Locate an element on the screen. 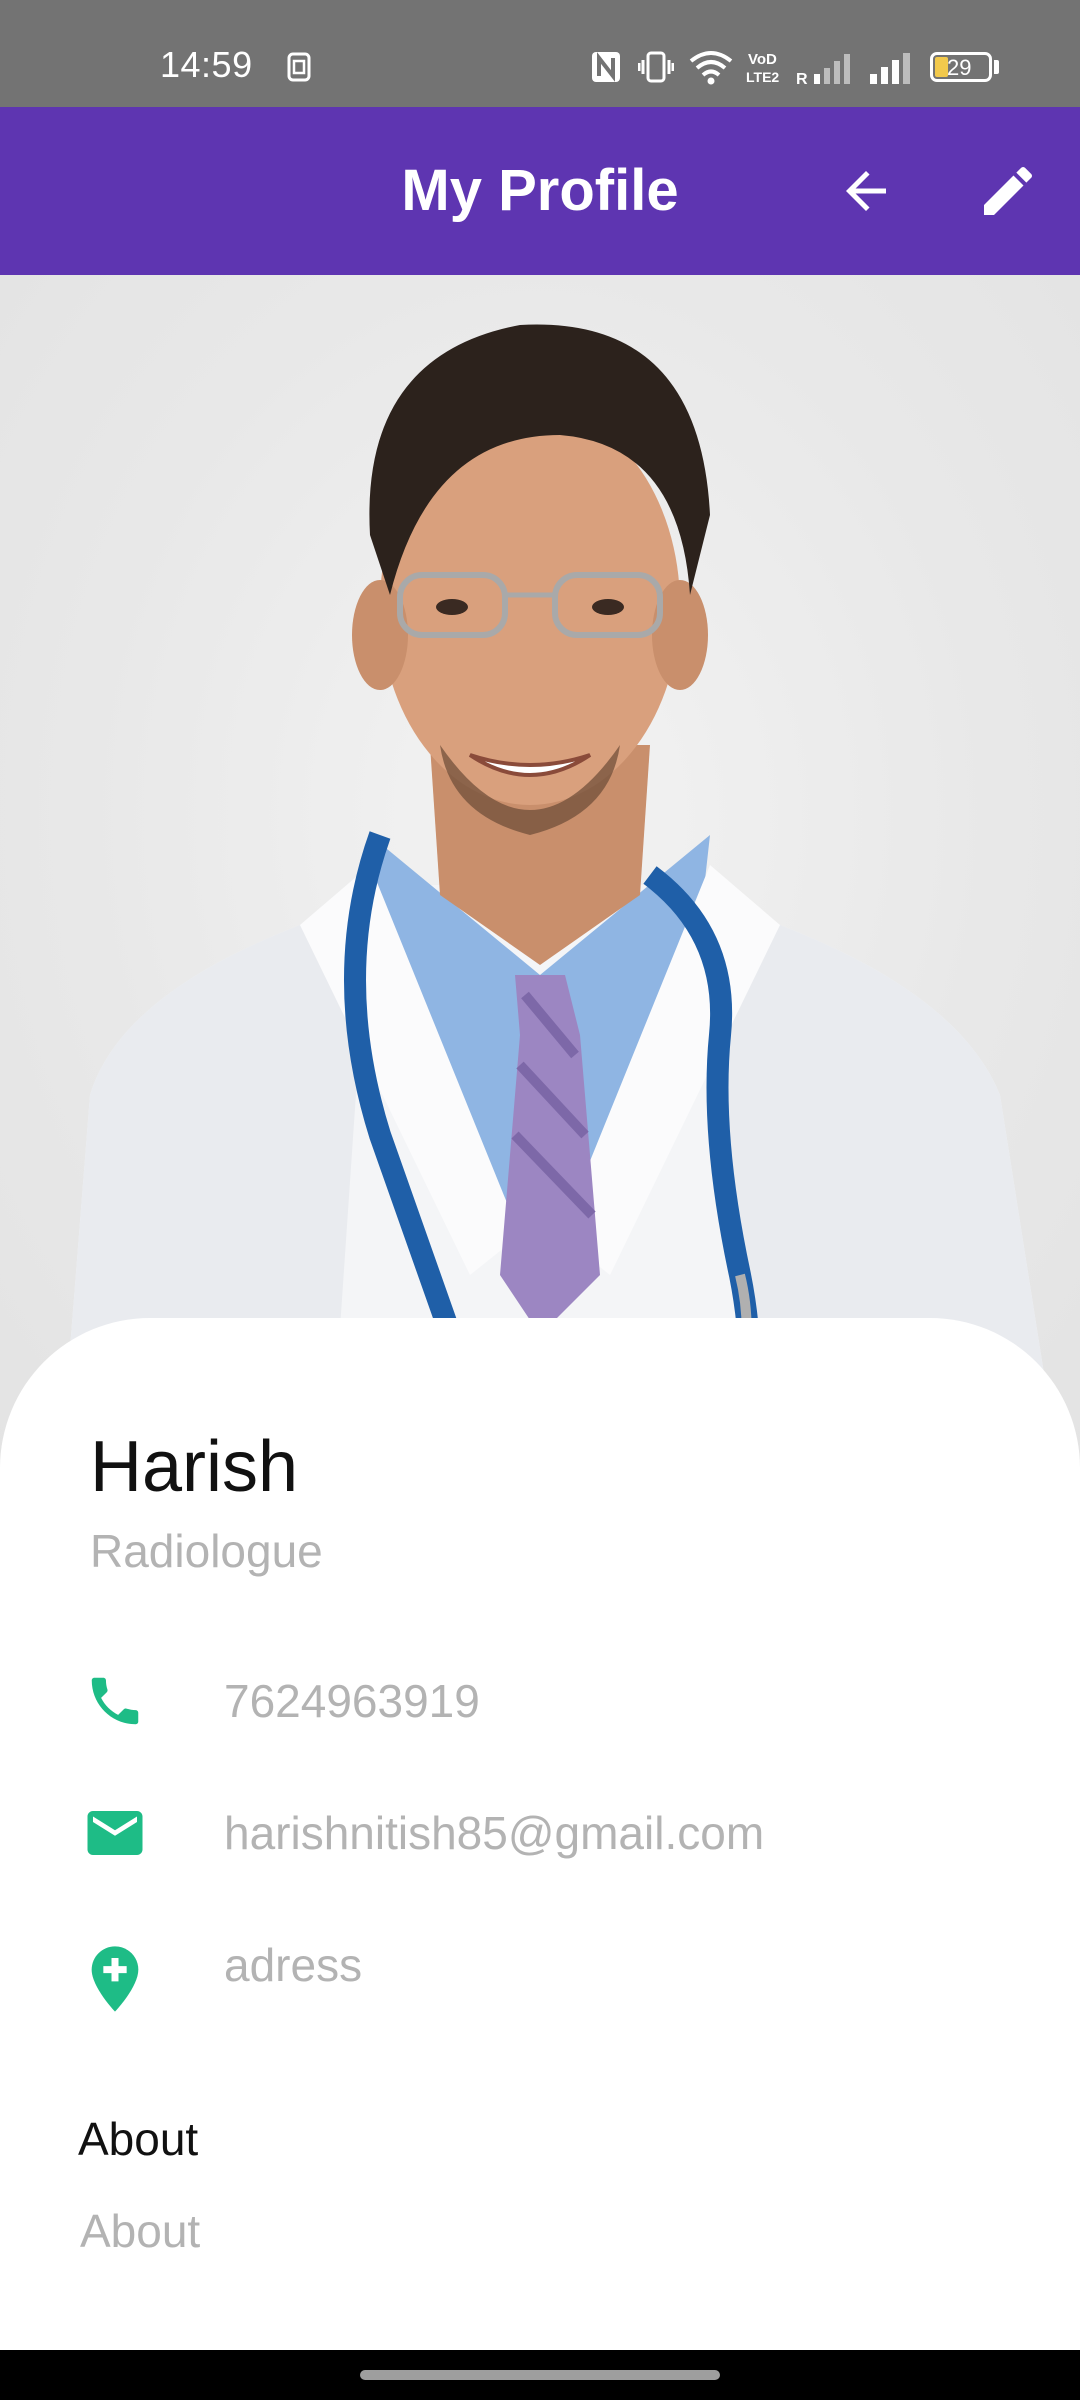 The image size is (1080, 2400). status-time: 14:59 is located at coordinates (206, 64).